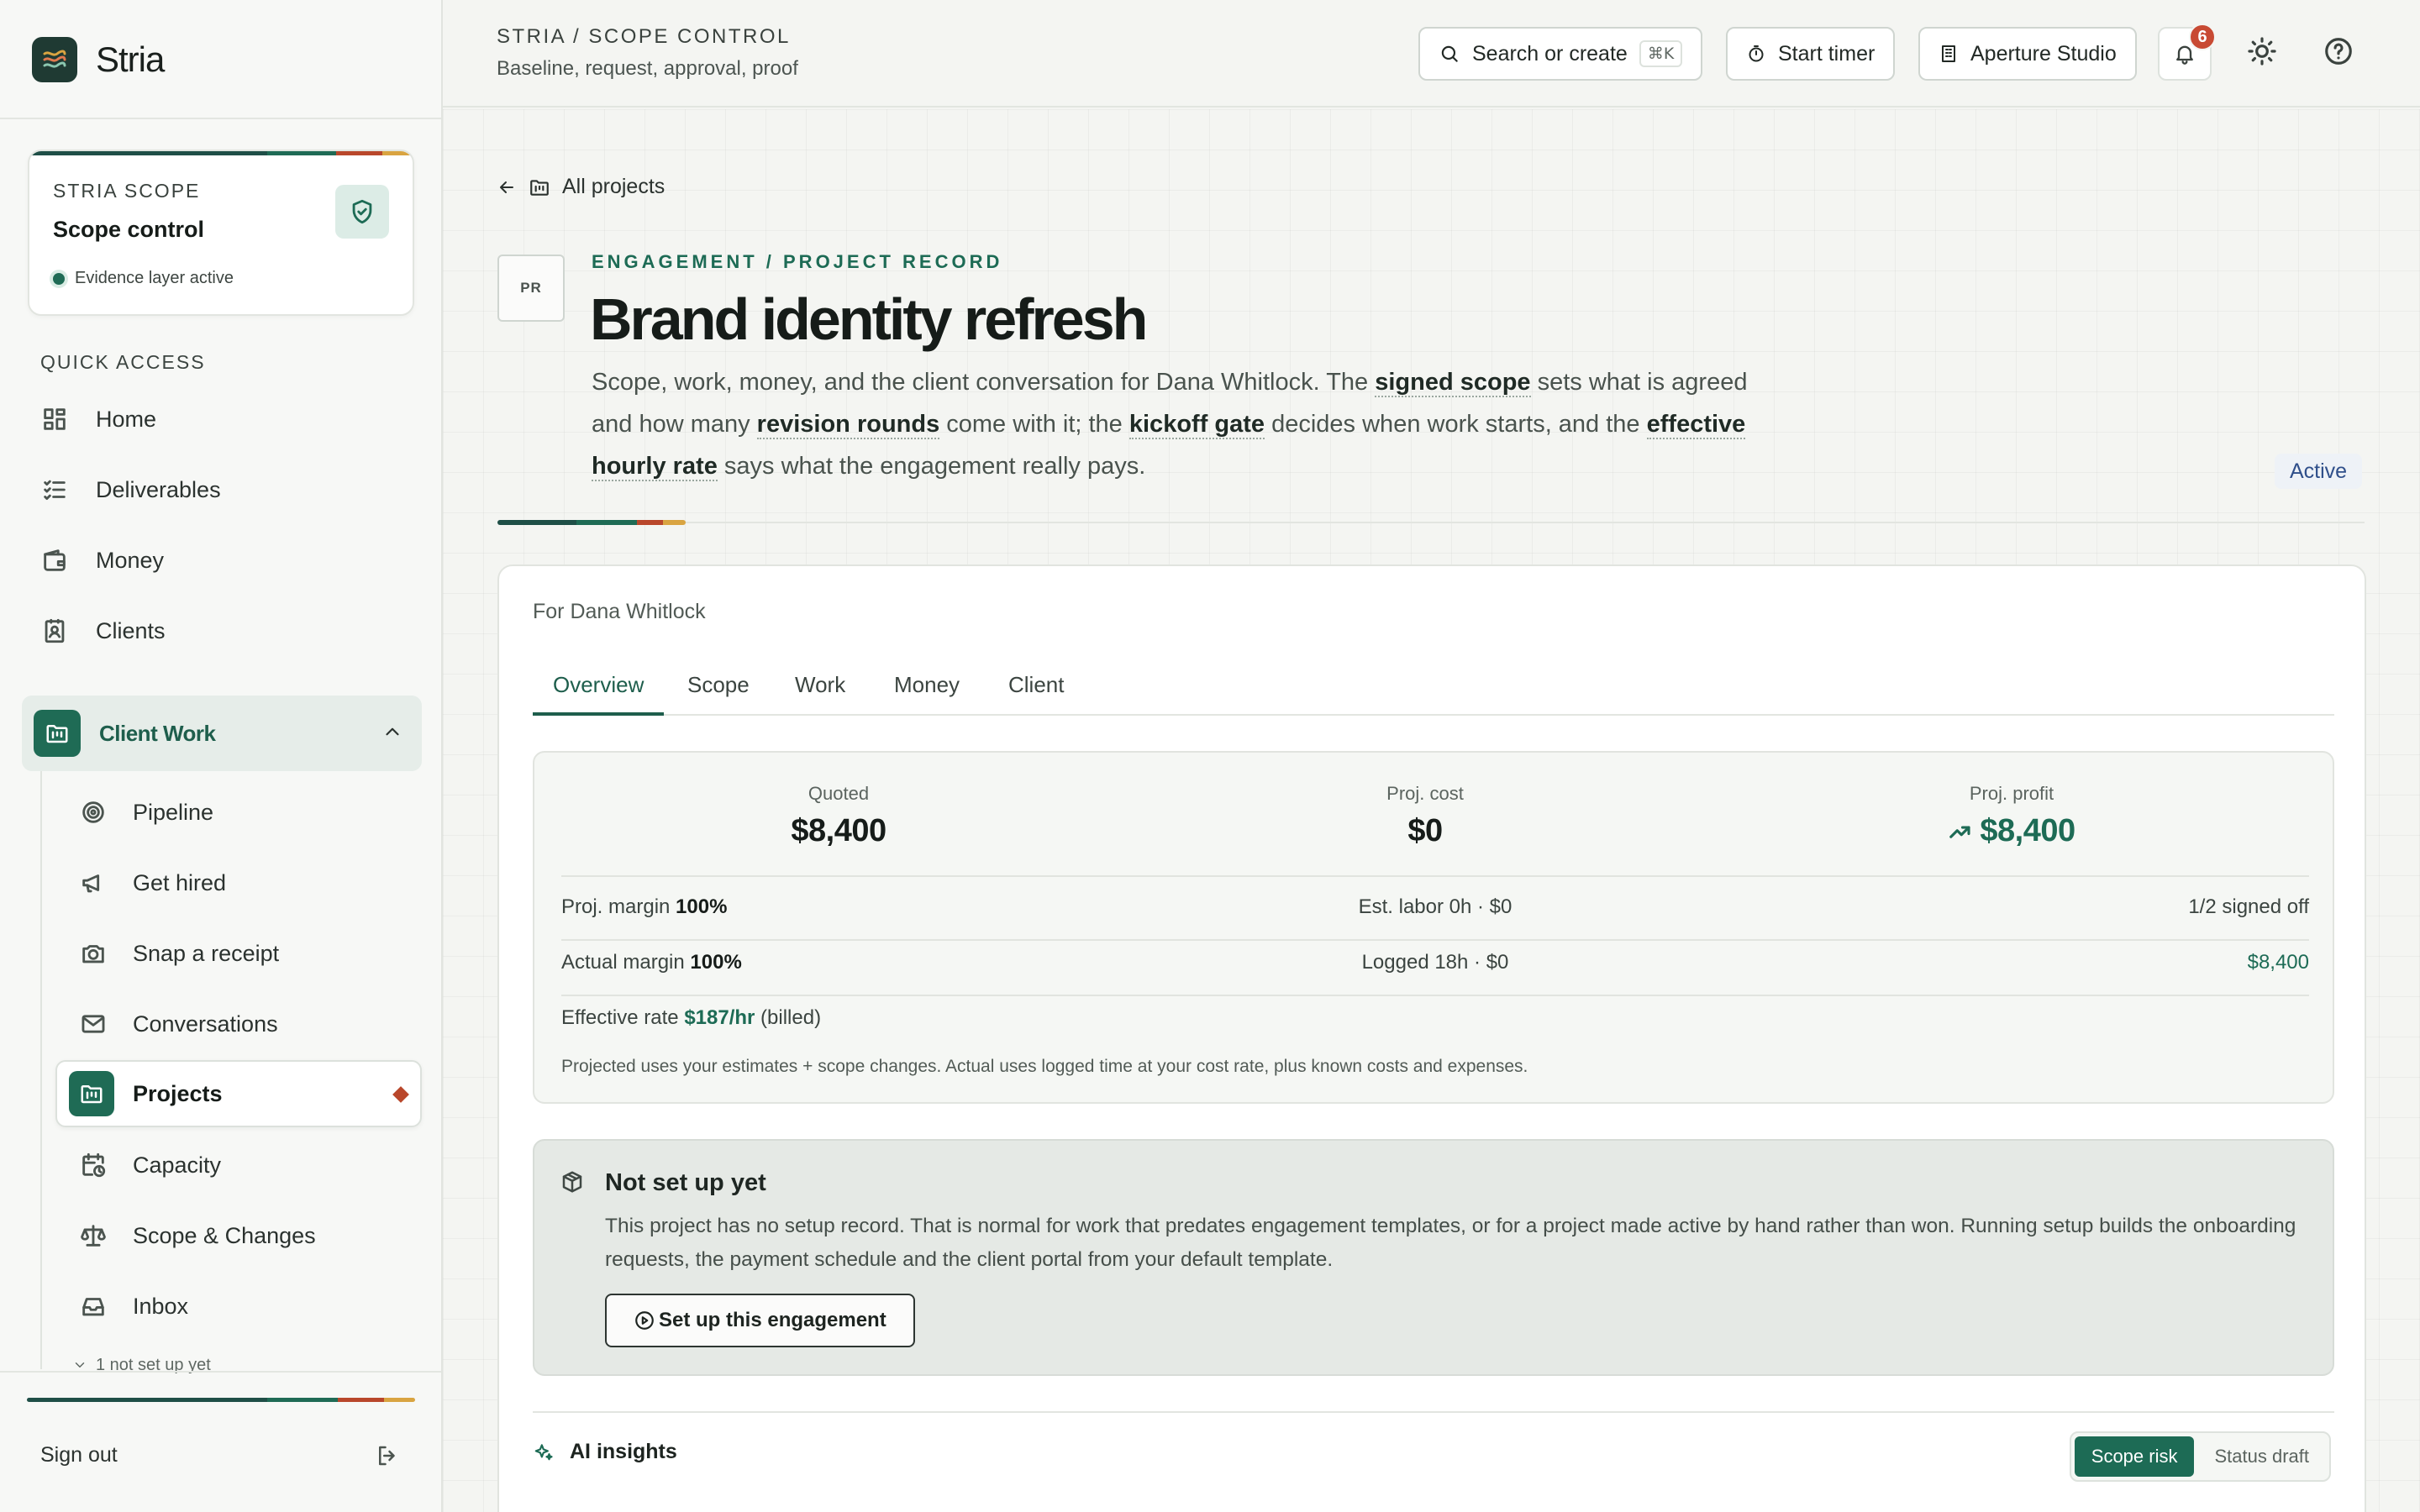 Image resolution: width=2420 pixels, height=1512 pixels. I want to click on nav-item-deliverables: Deliverables, so click(130, 490).